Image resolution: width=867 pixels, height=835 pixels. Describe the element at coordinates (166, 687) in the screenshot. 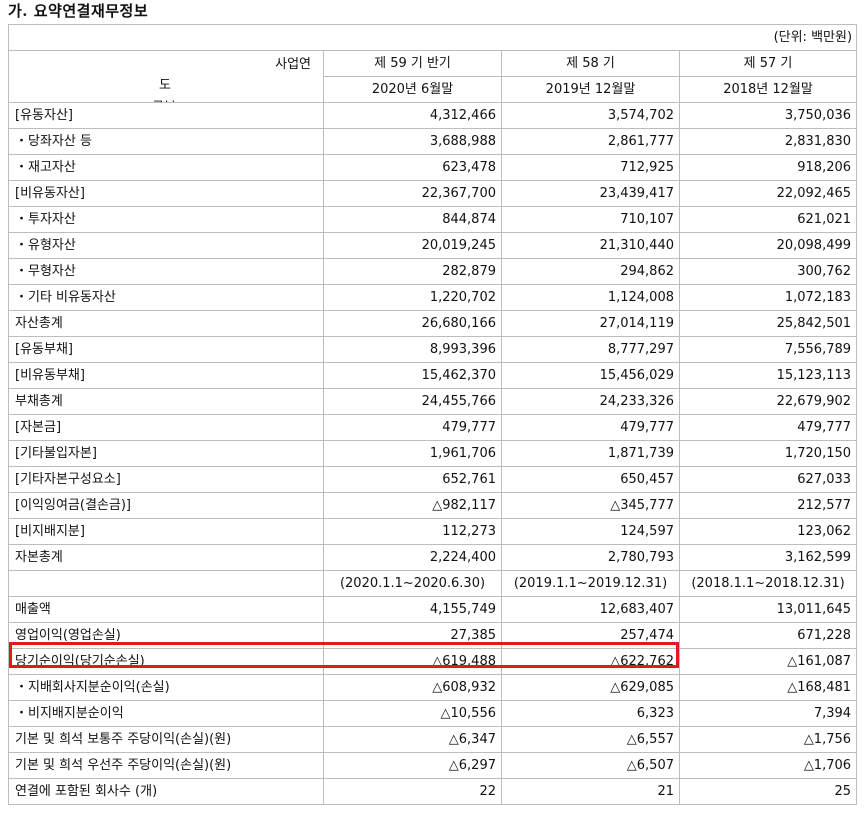

I see `row-label: ・지배회사지분순이익(손실)` at that location.